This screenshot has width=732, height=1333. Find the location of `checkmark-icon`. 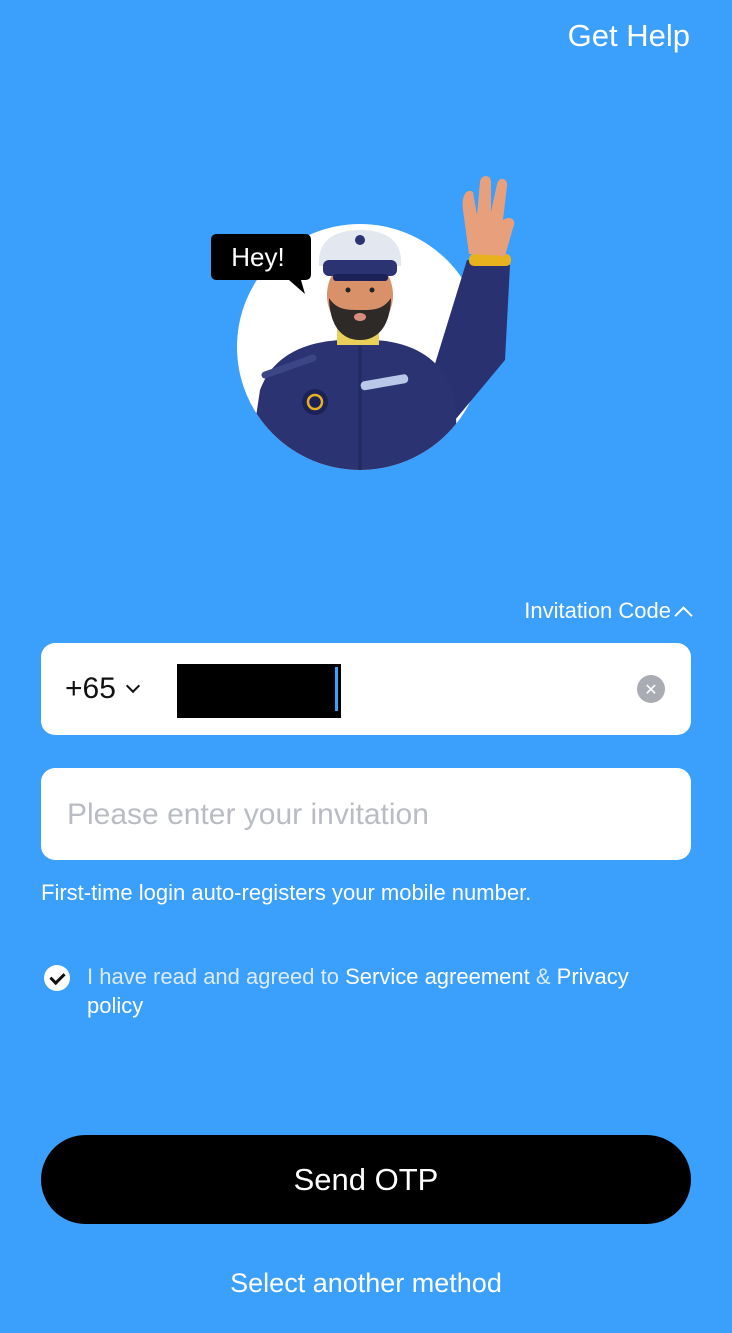

checkmark-icon is located at coordinates (57, 976).